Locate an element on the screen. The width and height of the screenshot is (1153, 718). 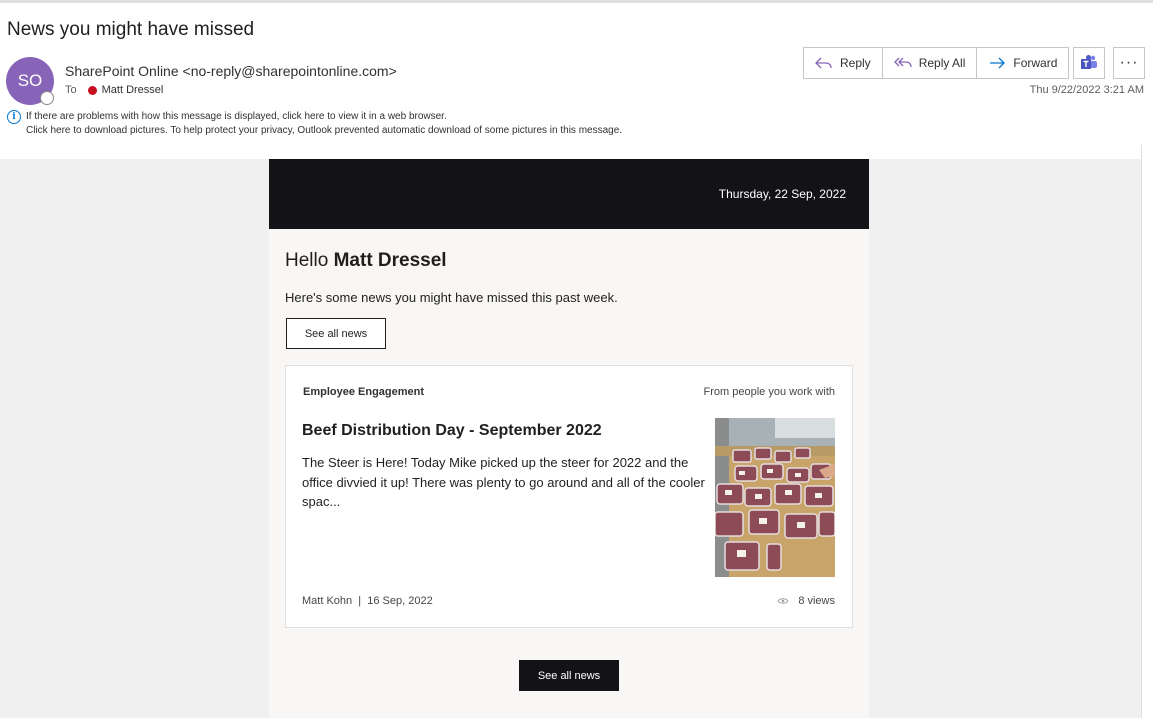
more-icon: ··· is located at coordinates (1129, 62).